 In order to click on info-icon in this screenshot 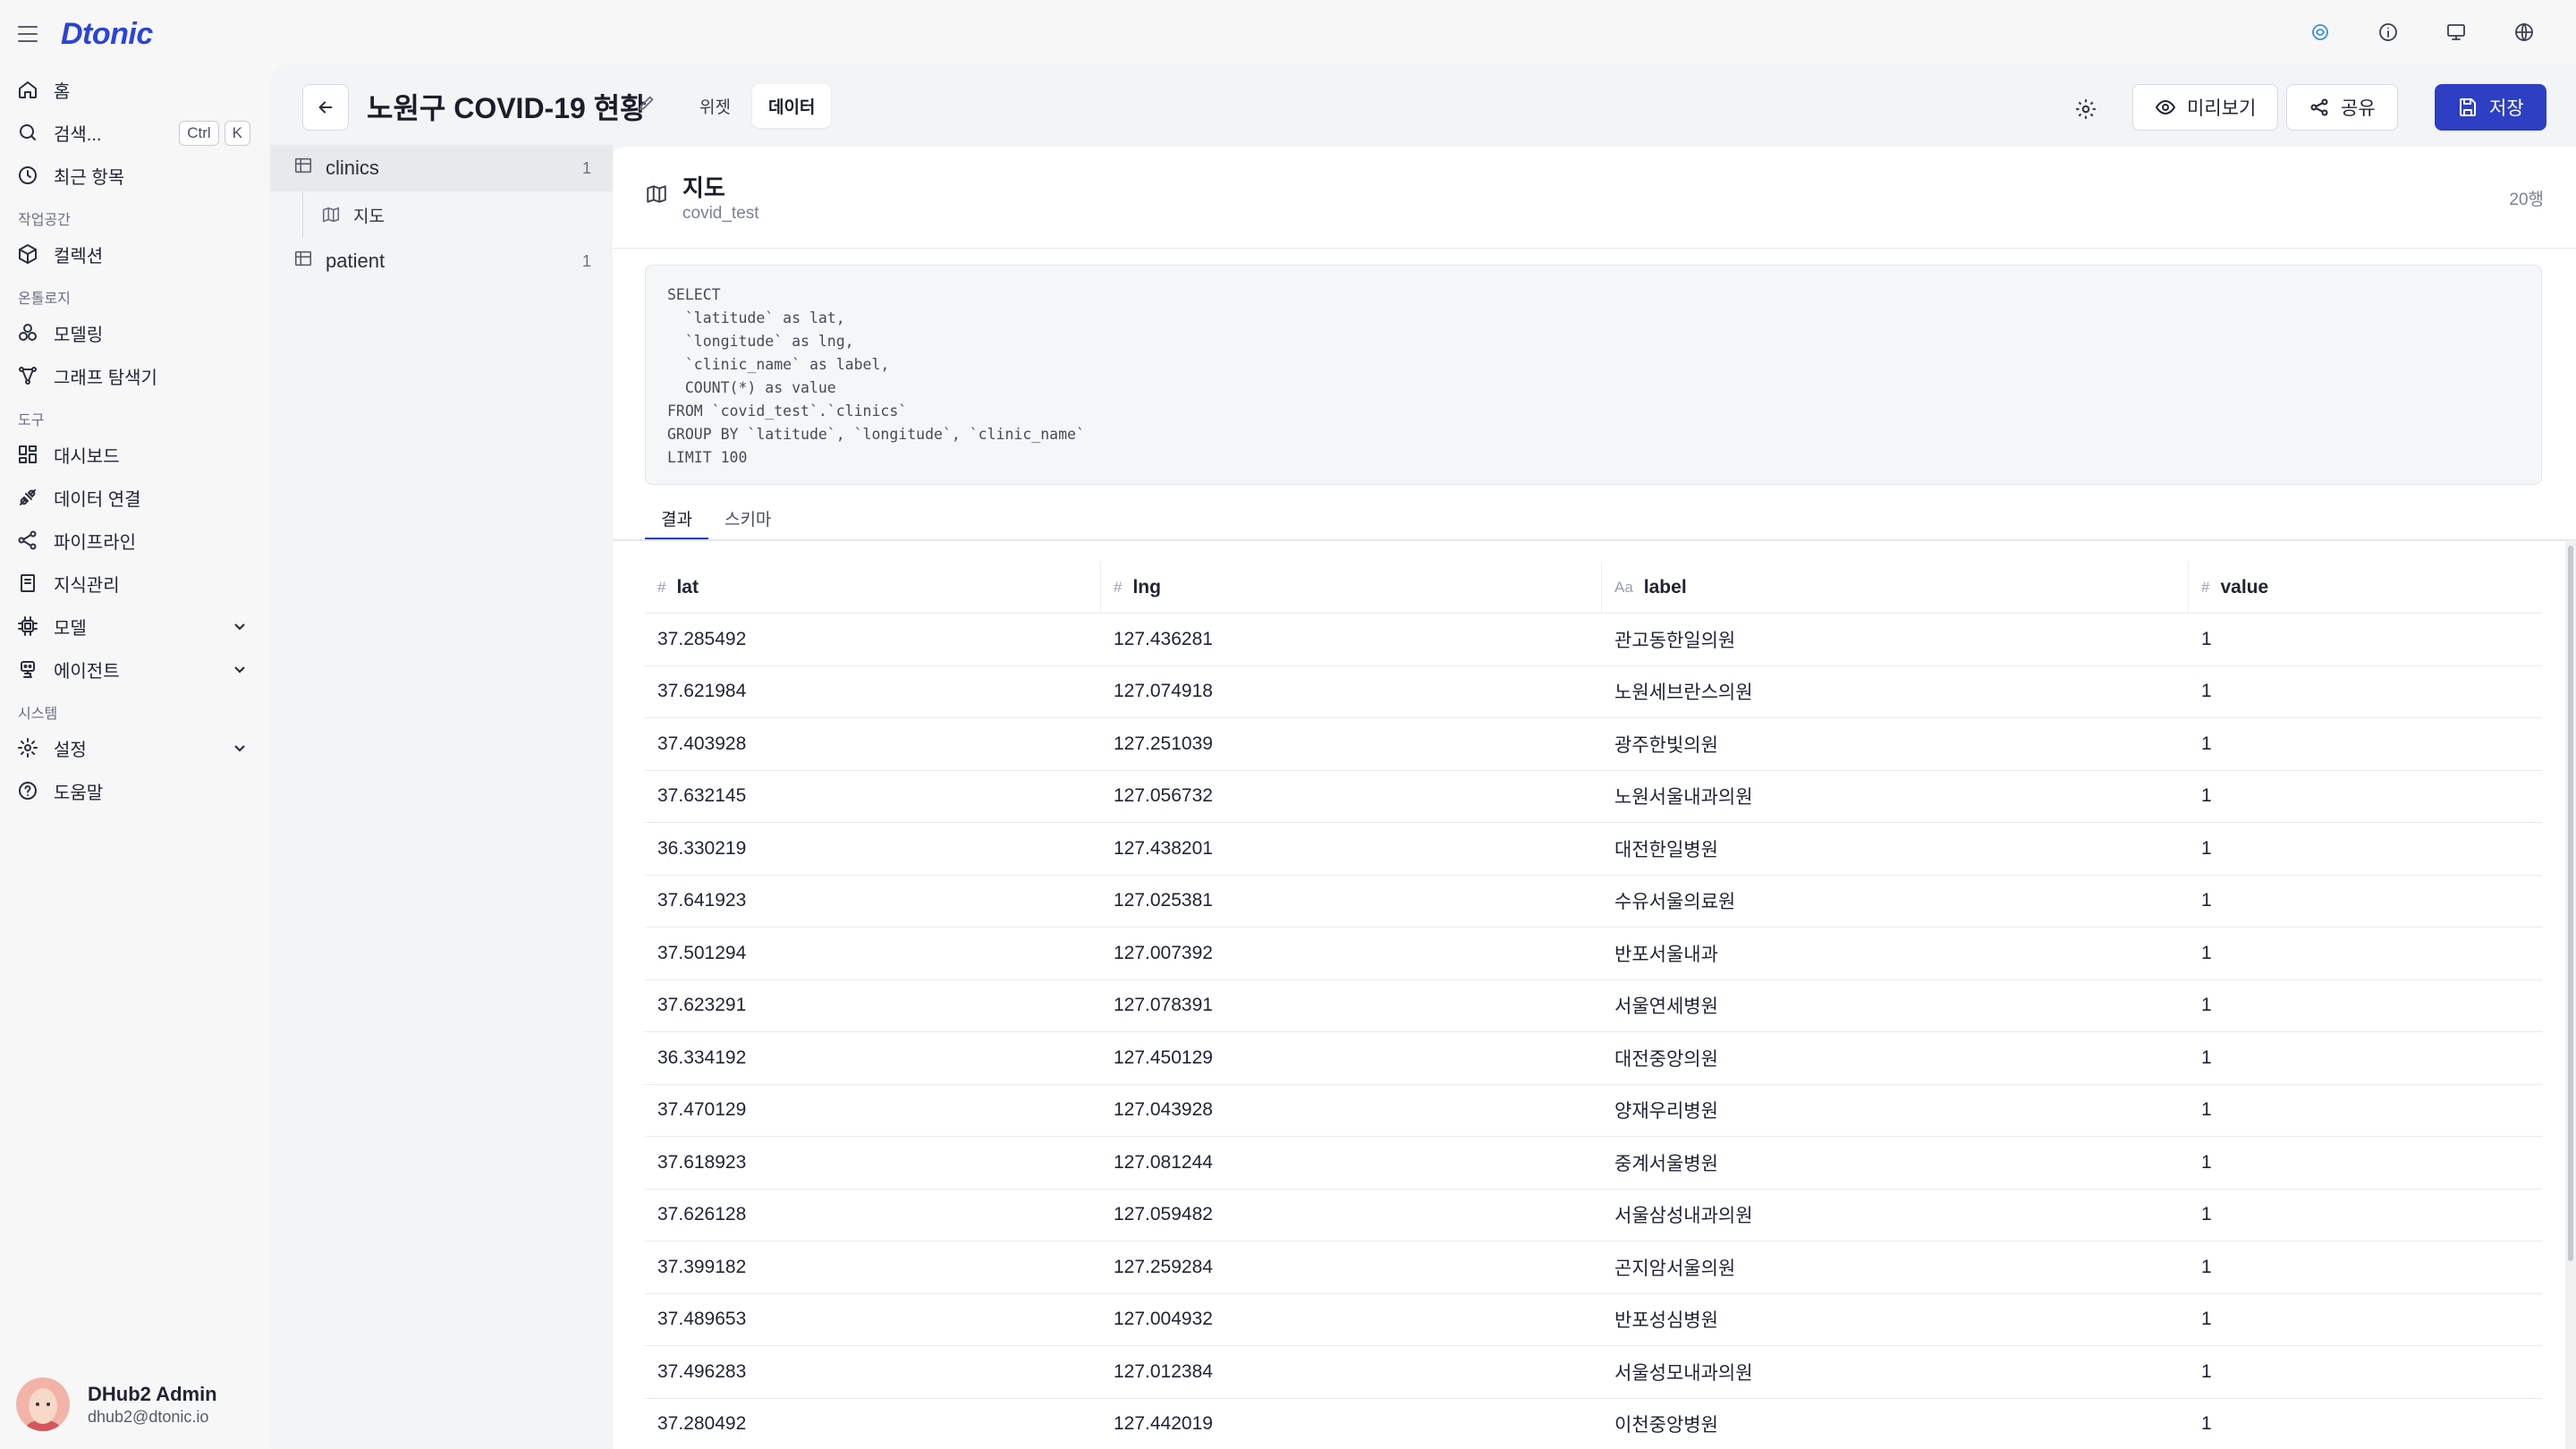, I will do `click(2388, 32)`.